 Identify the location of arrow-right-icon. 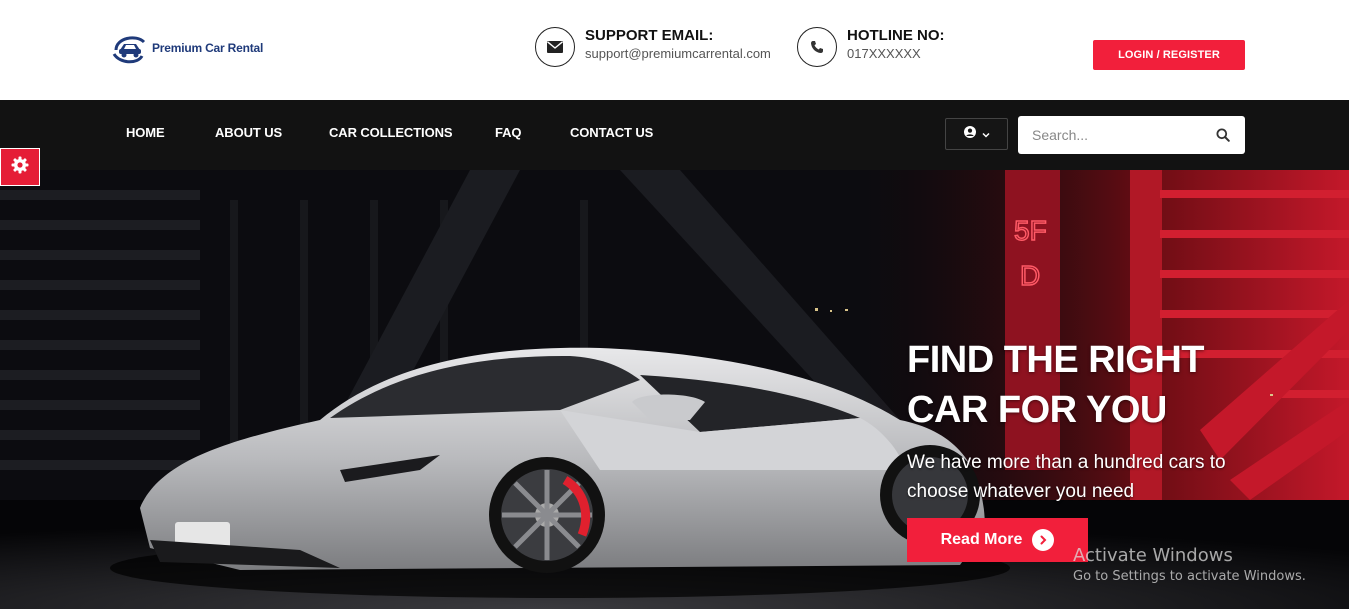
(1043, 540).